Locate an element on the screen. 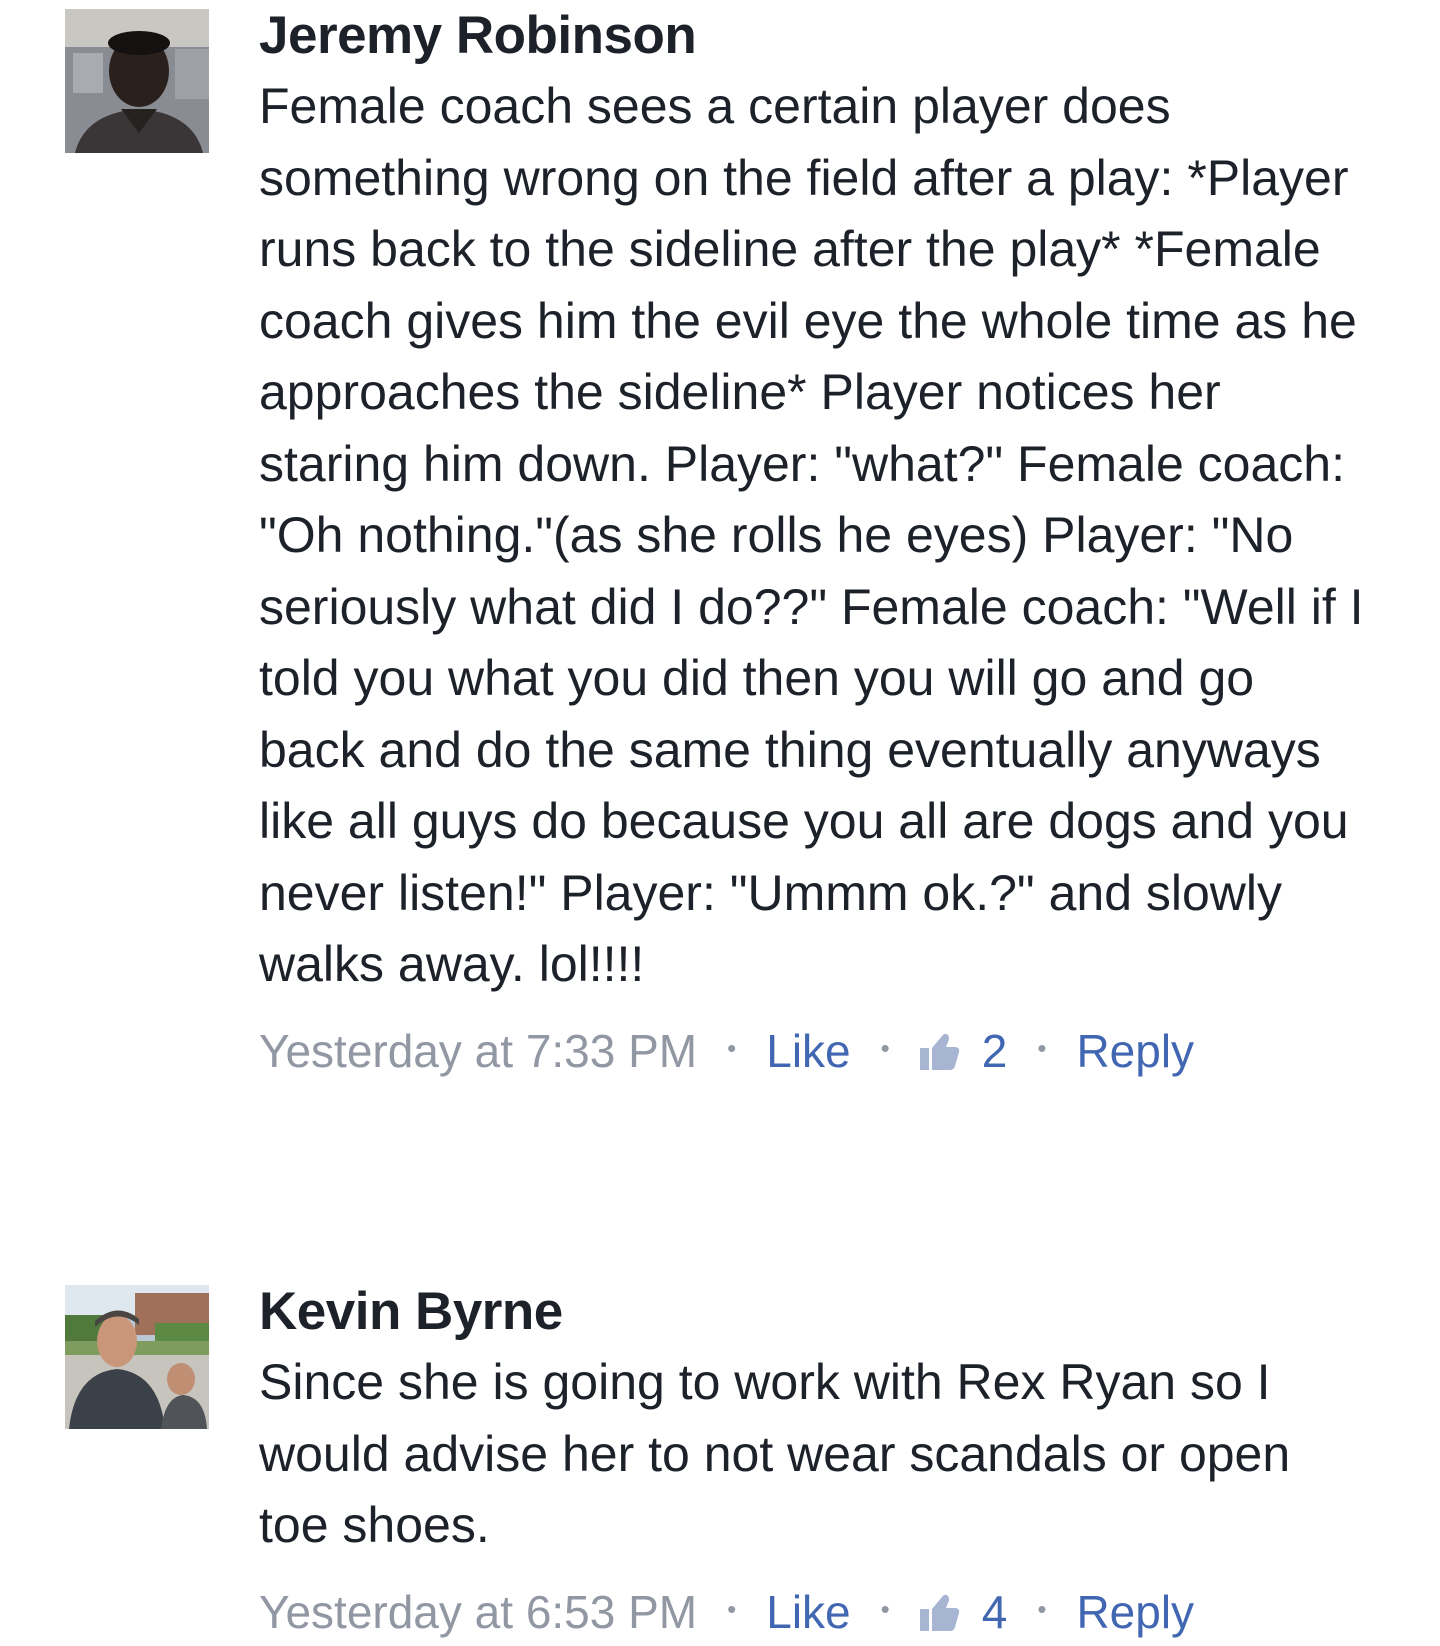 The height and width of the screenshot is (1646, 1440). comment-meta: Yesterday at 7:33 PM • Like • 2 • Reply is located at coordinates (819, 1051).